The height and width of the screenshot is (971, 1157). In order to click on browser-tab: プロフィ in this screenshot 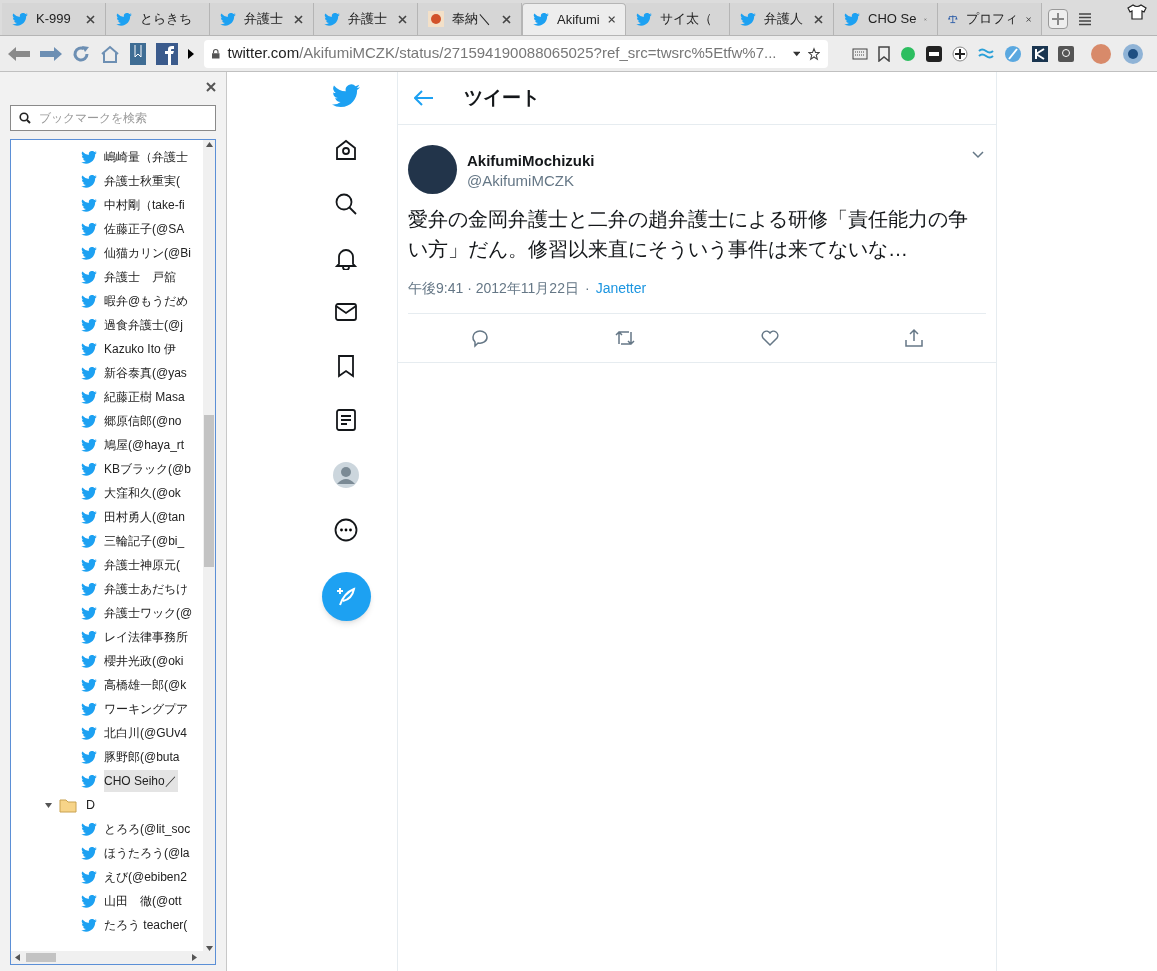, I will do `click(990, 19)`.